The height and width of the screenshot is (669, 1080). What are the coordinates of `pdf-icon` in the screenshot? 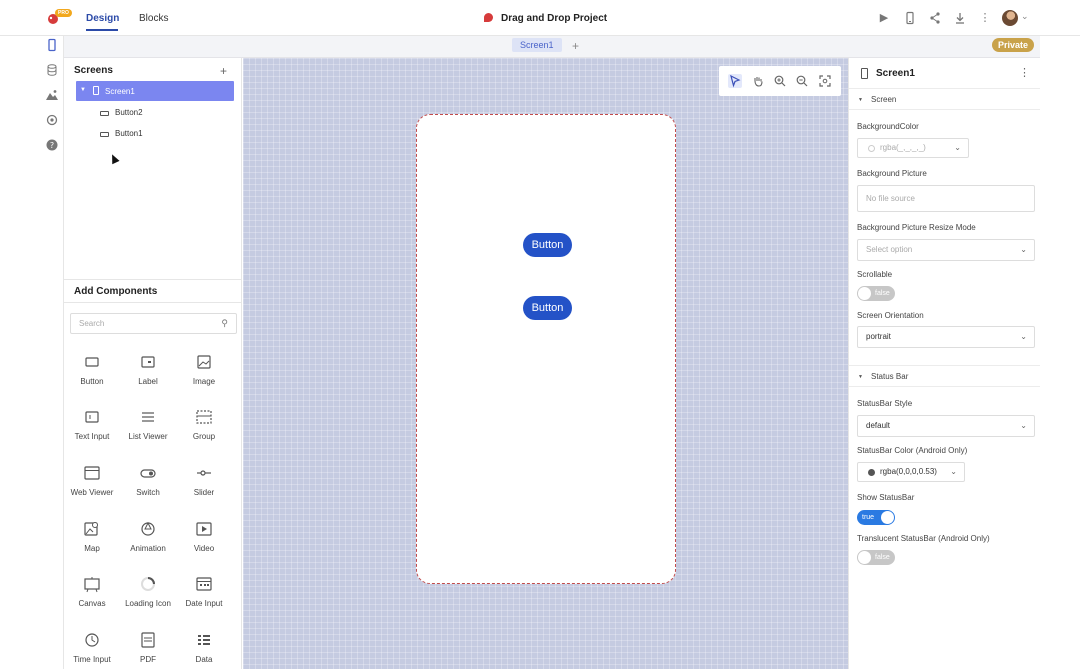 It's located at (148, 640).